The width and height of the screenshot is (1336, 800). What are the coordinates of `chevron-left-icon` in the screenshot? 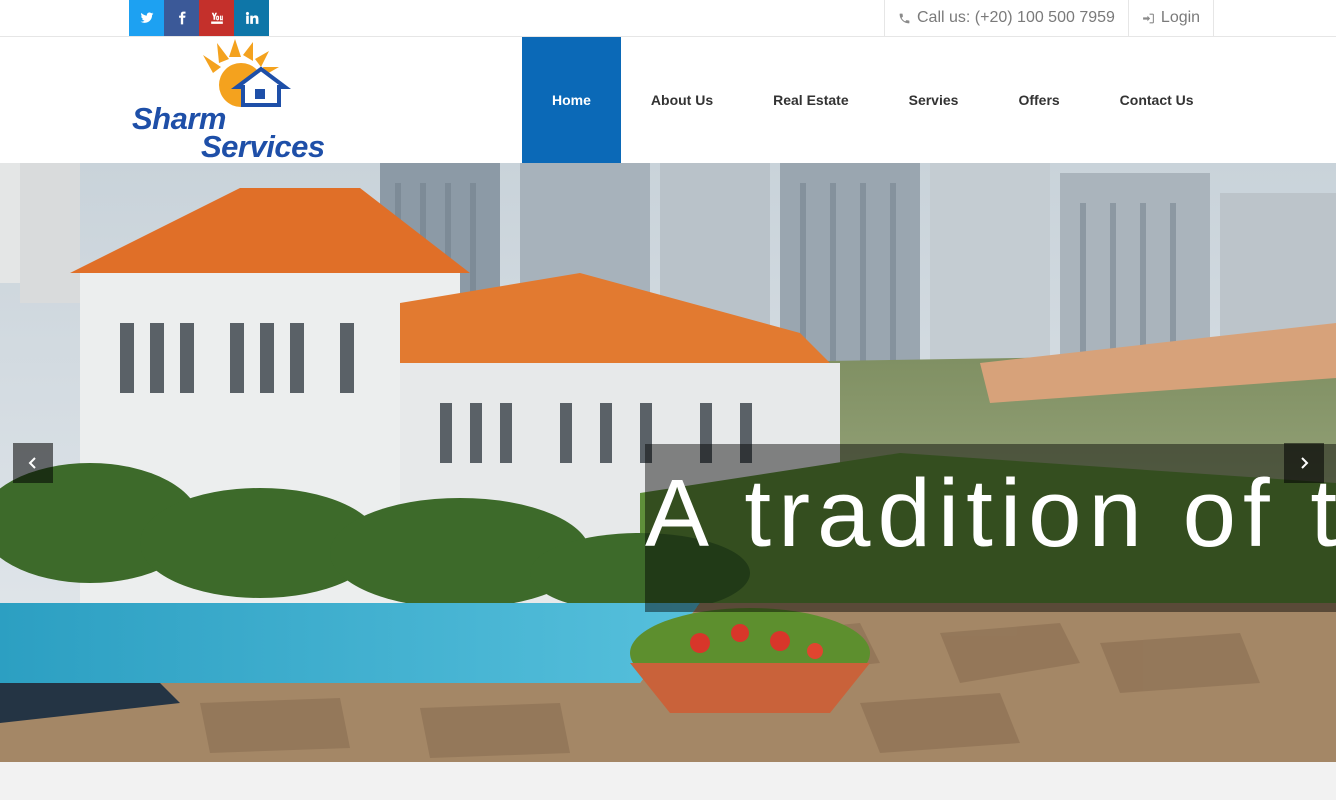 It's located at (32, 463).